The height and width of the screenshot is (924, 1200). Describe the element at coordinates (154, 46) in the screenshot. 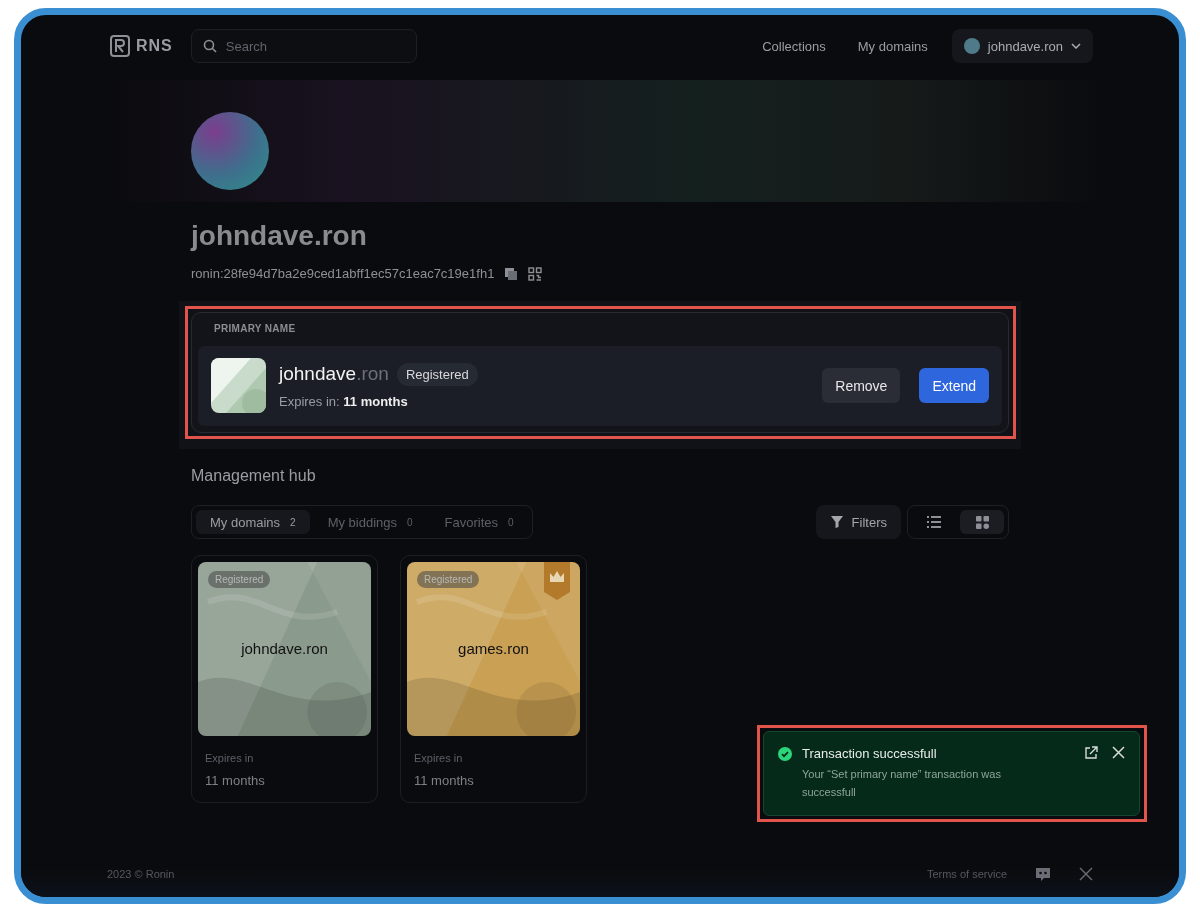

I see `logo-text: RNS` at that location.